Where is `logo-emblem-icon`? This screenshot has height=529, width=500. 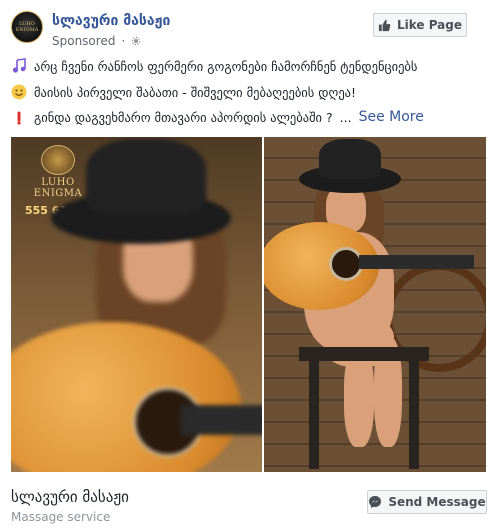 logo-emblem-icon is located at coordinates (58, 160).